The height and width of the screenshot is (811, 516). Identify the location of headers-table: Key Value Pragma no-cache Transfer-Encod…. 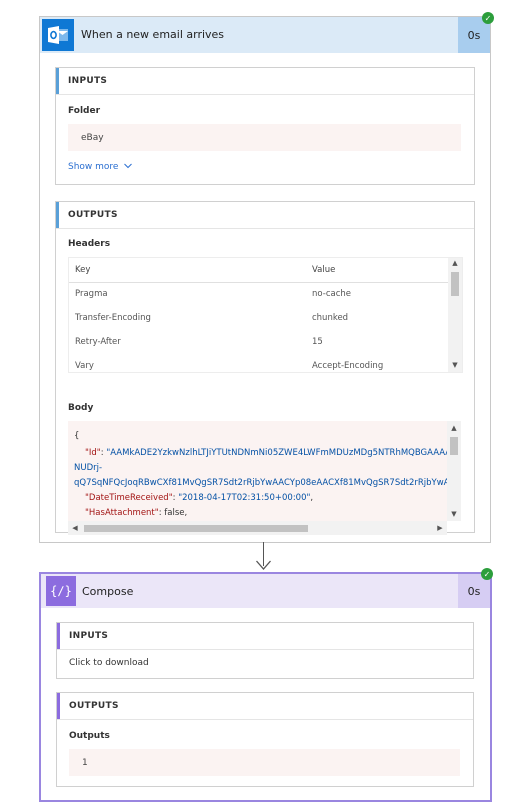
(265, 315).